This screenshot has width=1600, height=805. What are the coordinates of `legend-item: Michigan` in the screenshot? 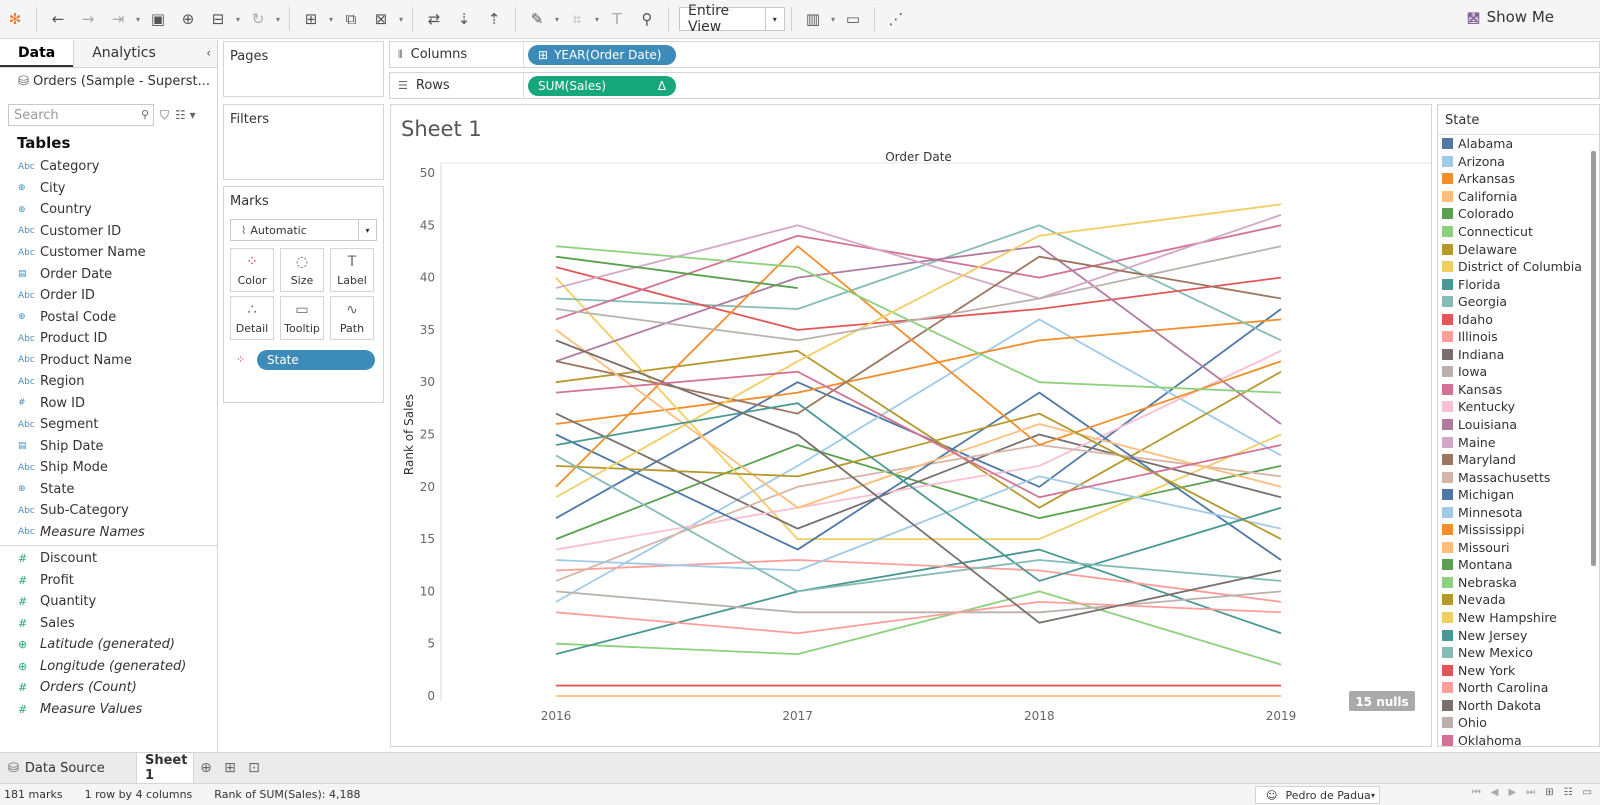 It's located at (1518, 495).